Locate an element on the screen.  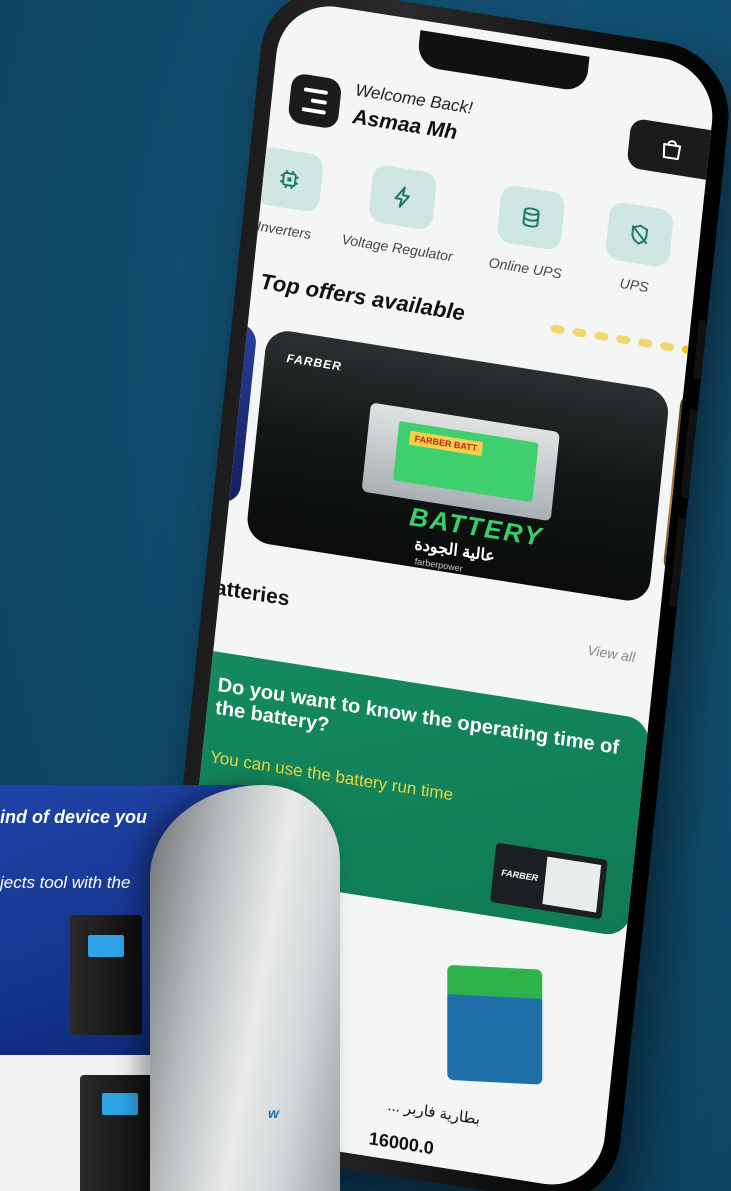
device-selector-card: ind of device you jects tool with the is located at coordinates (130, 920).